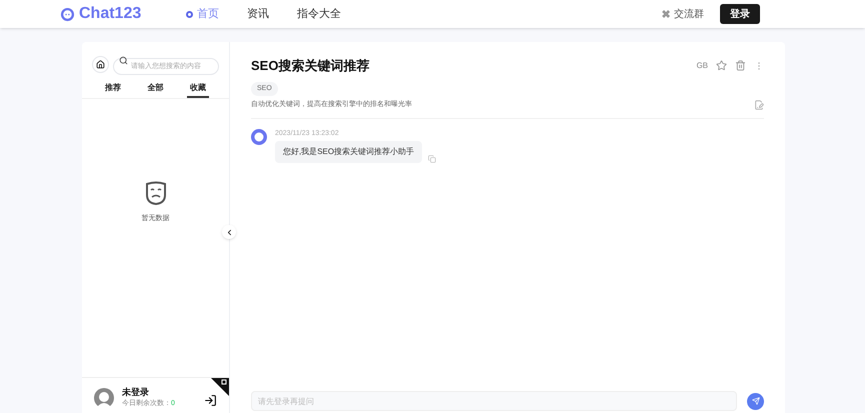 The height and width of the screenshot is (413, 865). What do you see at coordinates (189, 14) in the screenshot?
I see `ring-icon` at bounding box center [189, 14].